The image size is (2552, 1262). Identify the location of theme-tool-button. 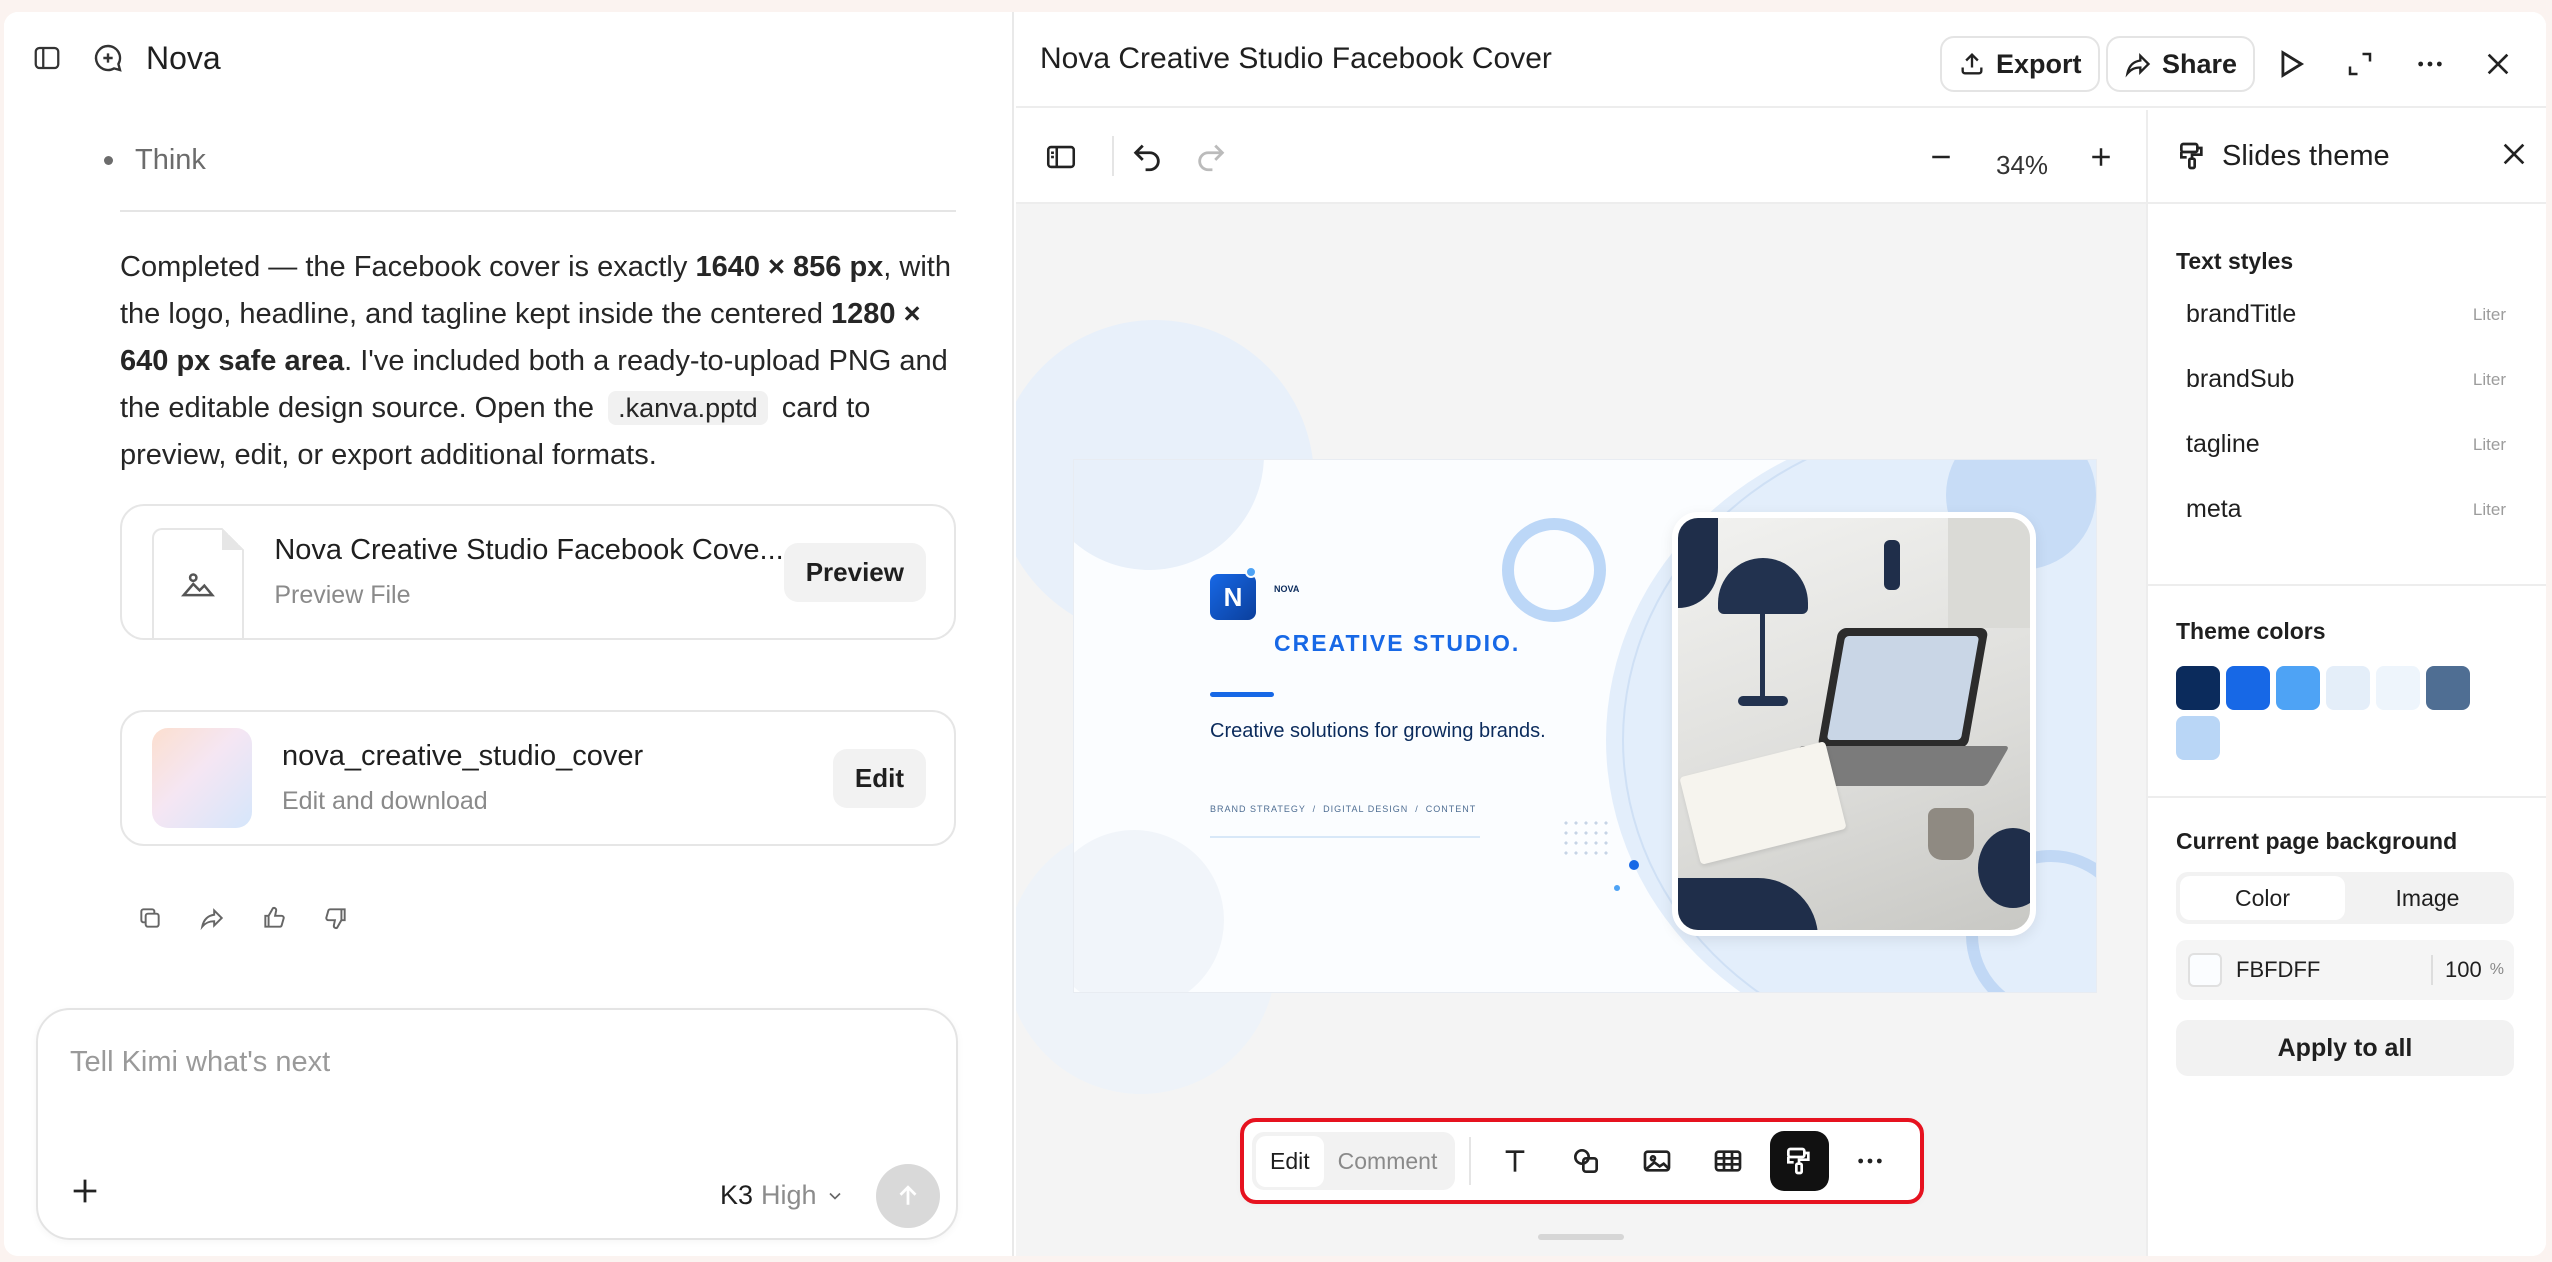
(1799, 1161).